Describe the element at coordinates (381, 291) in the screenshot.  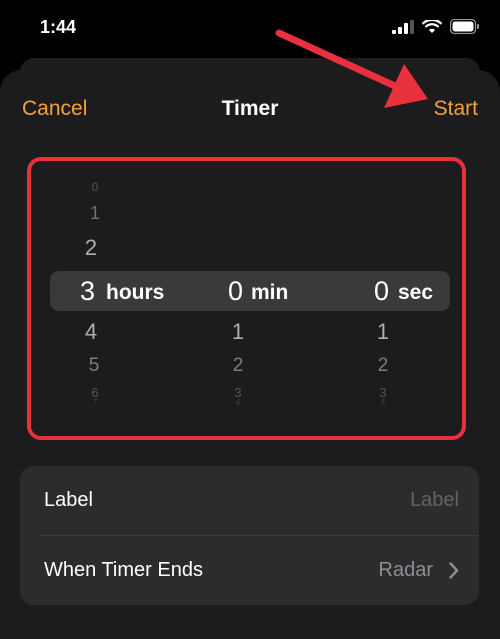
I see `seconds-selected: 0` at that location.